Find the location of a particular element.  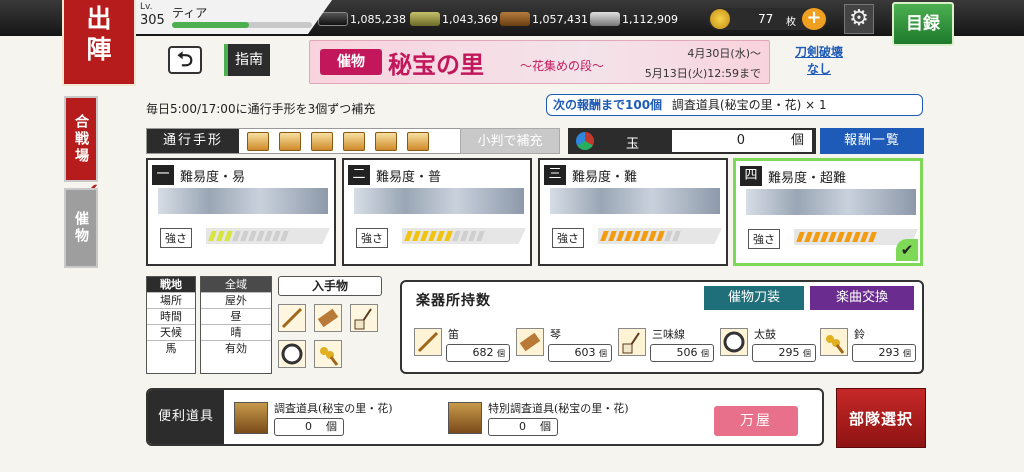

instrument-drum: 太鼓 295 個 is located at coordinates (772, 346).